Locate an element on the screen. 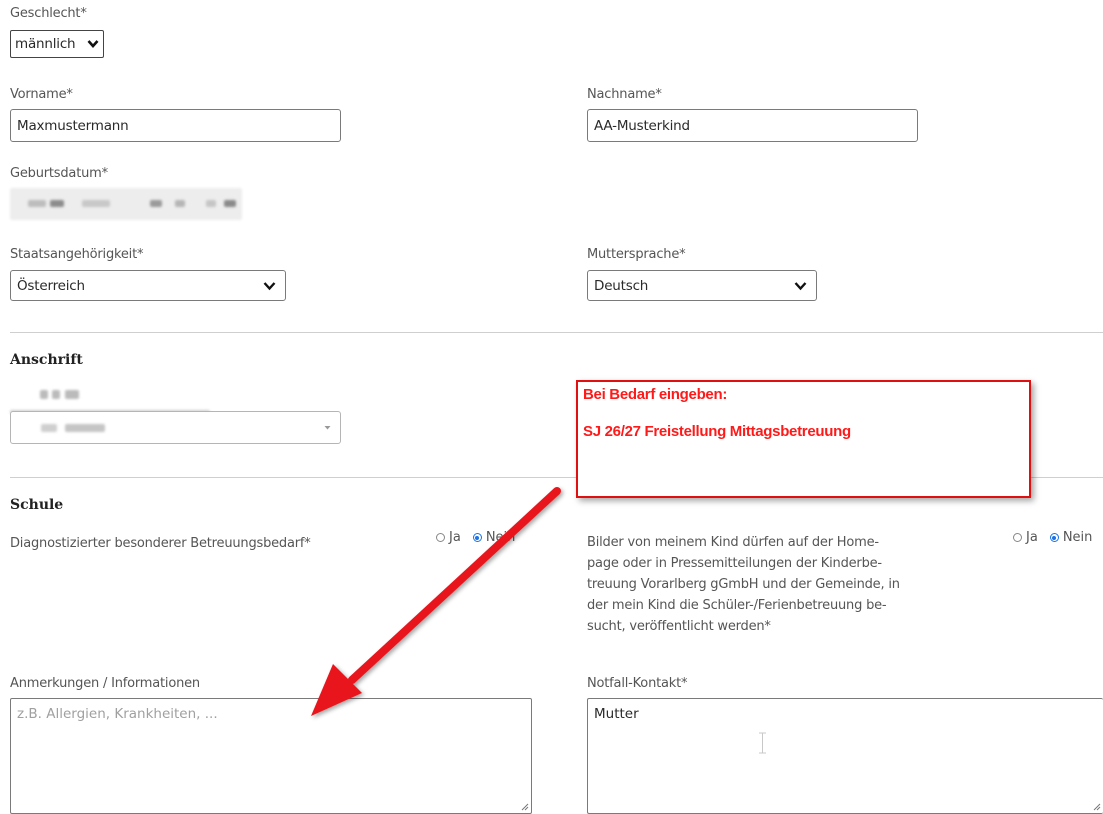 The width and height of the screenshot is (1103, 814). firstname-input: Maxmustermann is located at coordinates (175, 125).